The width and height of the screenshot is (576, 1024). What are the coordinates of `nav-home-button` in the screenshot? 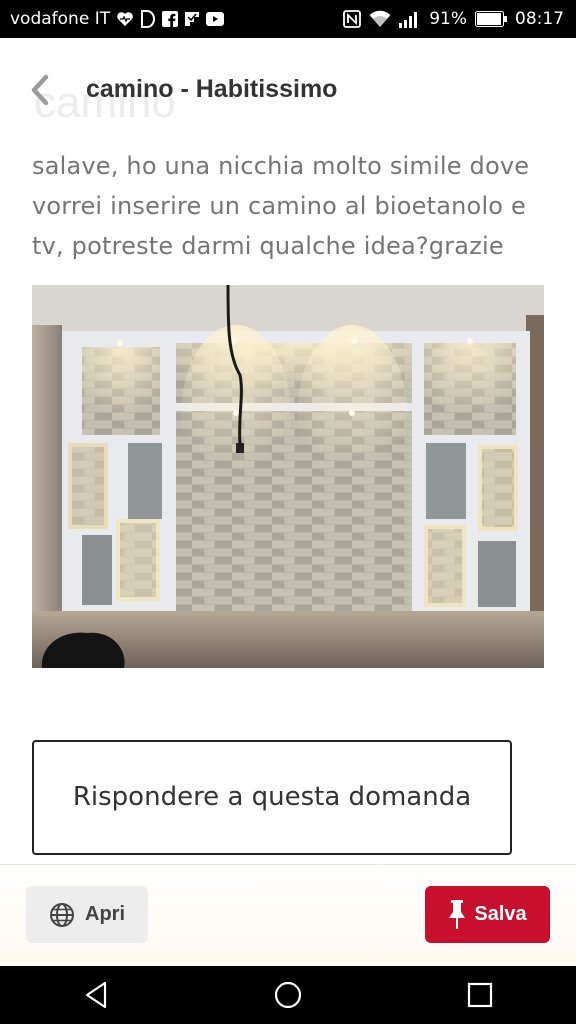 It's located at (288, 995).